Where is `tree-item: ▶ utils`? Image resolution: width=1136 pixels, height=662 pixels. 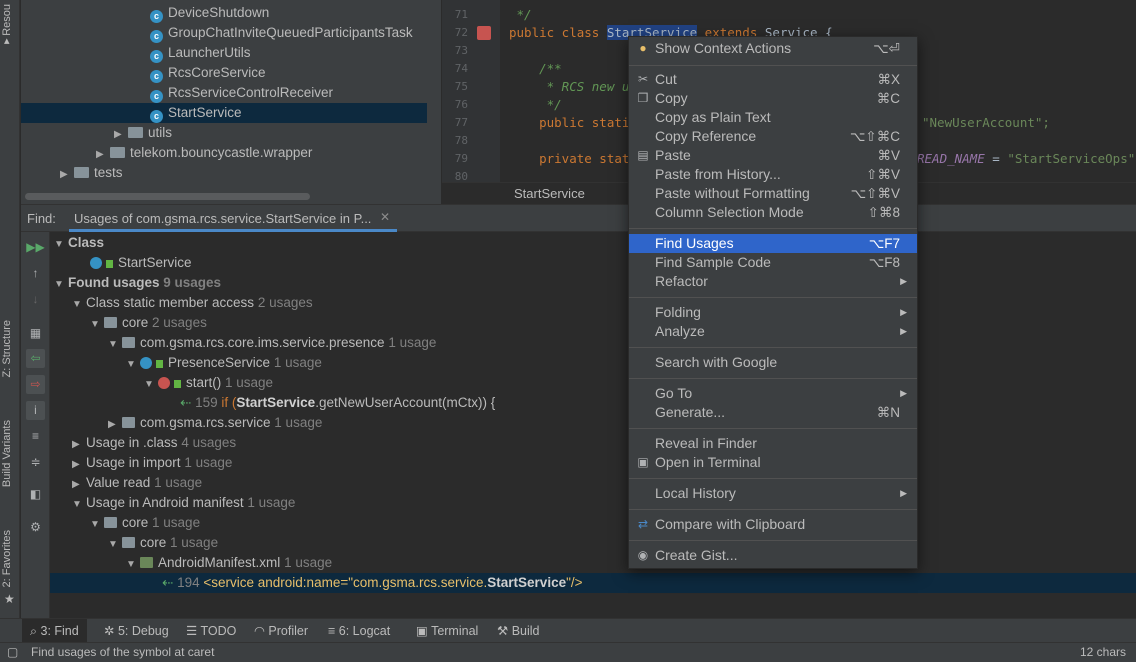
tree-item: ▶ utils is located at coordinates (143, 133).